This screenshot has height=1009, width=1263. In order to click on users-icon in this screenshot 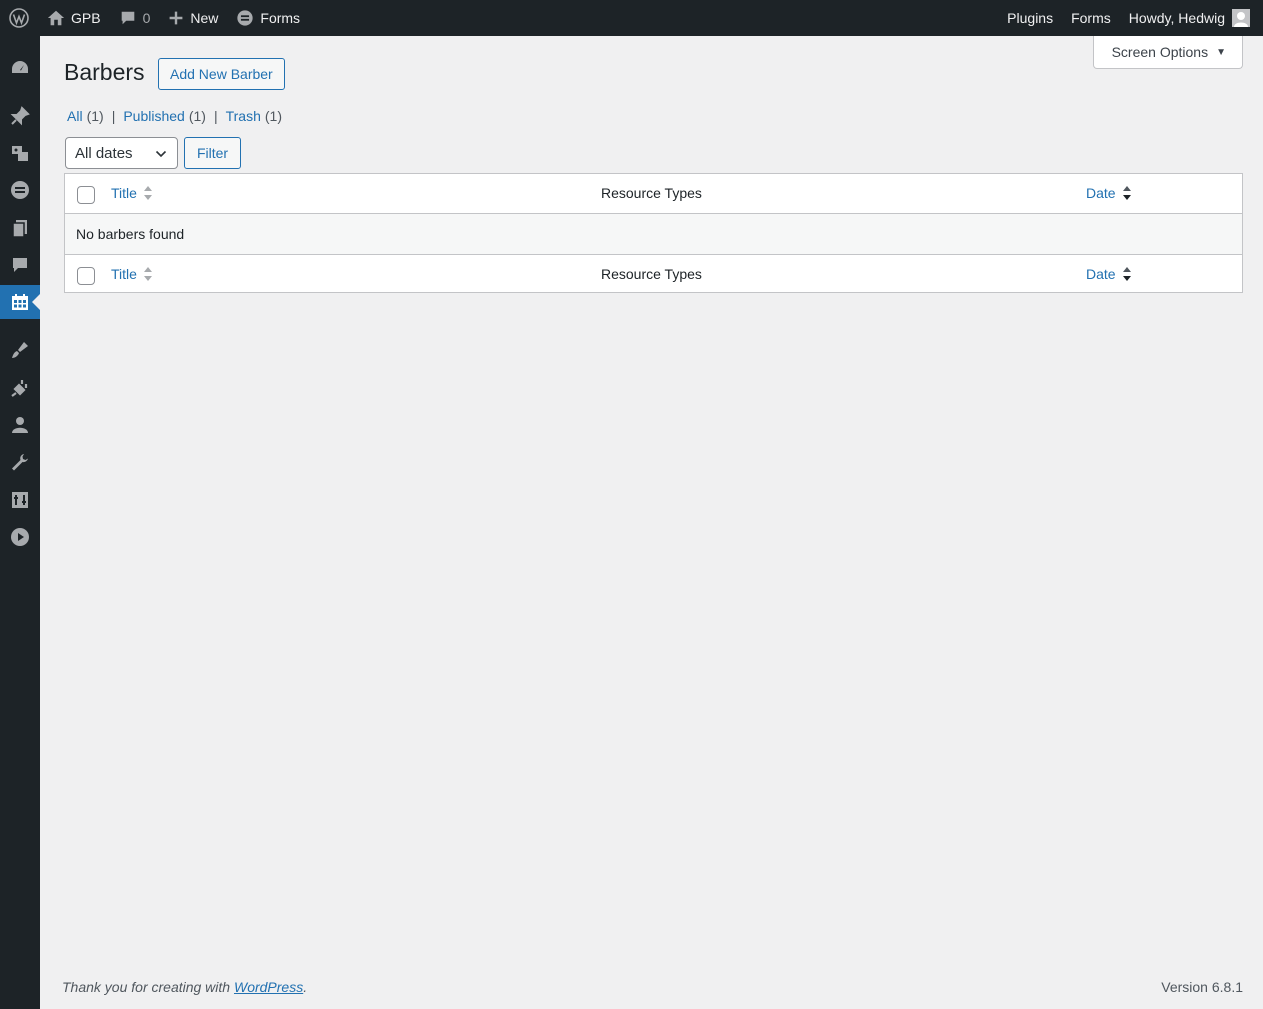, I will do `click(20, 425)`.